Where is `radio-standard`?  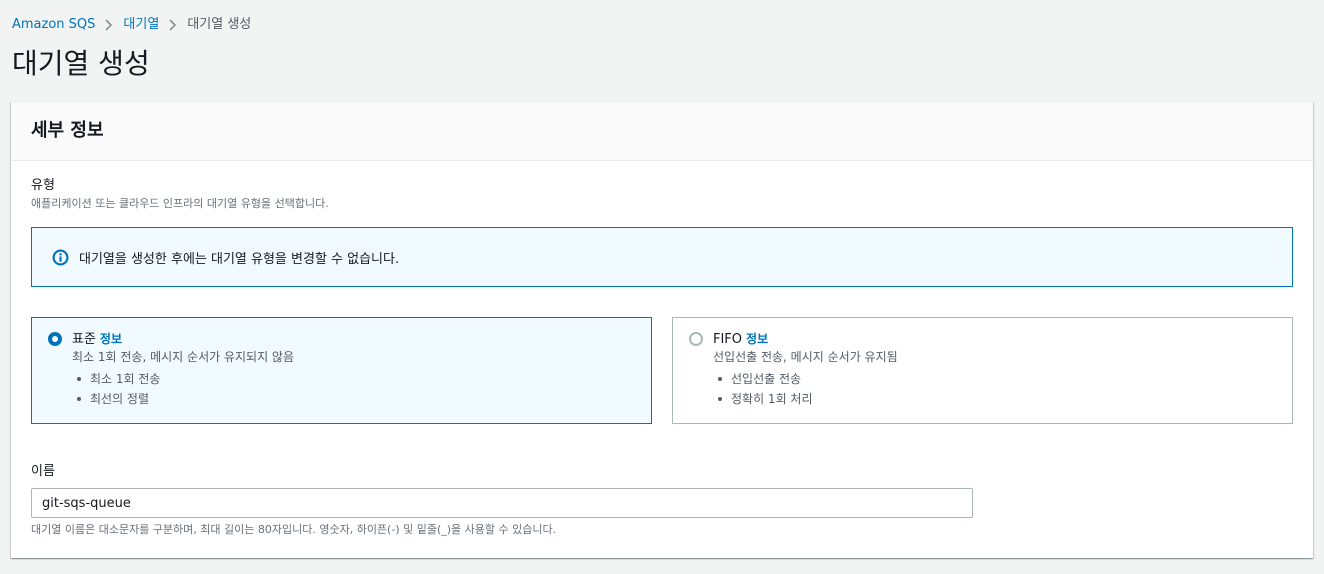 radio-standard is located at coordinates (55, 339).